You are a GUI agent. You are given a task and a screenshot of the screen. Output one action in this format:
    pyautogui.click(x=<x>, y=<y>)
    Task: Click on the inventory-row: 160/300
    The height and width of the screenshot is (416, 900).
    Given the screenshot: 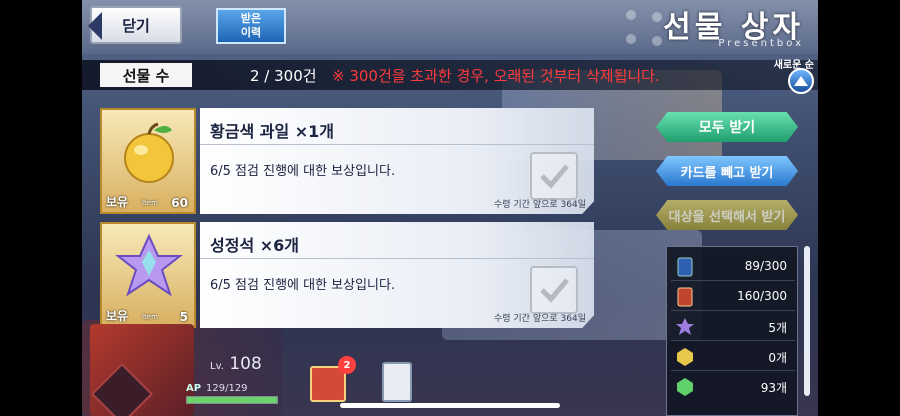 What is the action you would take?
    pyautogui.click(x=733, y=297)
    